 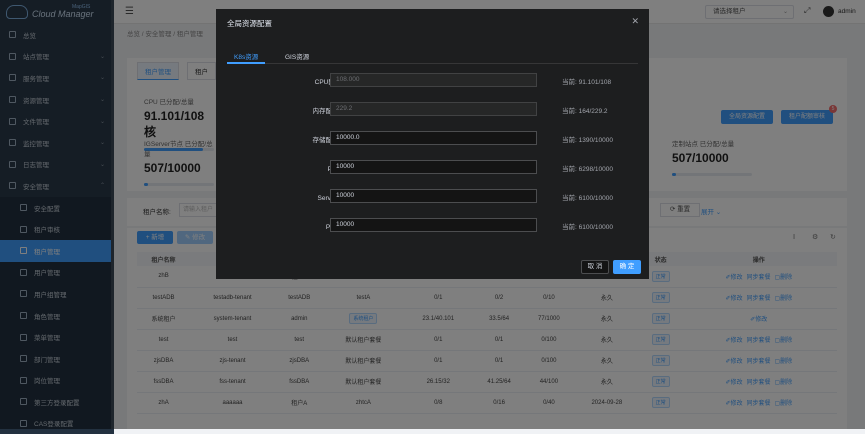 What do you see at coordinates (587, 169) in the screenshot?
I see `quota-current: 当前: 6298/10000` at bounding box center [587, 169].